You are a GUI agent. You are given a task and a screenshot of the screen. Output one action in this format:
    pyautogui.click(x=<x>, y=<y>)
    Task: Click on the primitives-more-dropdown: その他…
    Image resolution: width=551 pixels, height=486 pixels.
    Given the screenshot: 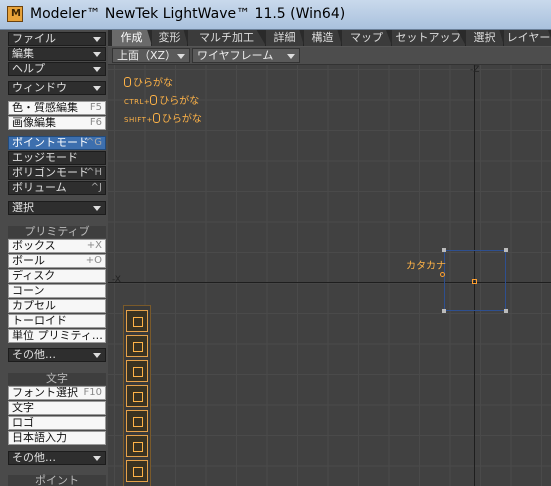 What is the action you would take?
    pyautogui.click(x=57, y=355)
    